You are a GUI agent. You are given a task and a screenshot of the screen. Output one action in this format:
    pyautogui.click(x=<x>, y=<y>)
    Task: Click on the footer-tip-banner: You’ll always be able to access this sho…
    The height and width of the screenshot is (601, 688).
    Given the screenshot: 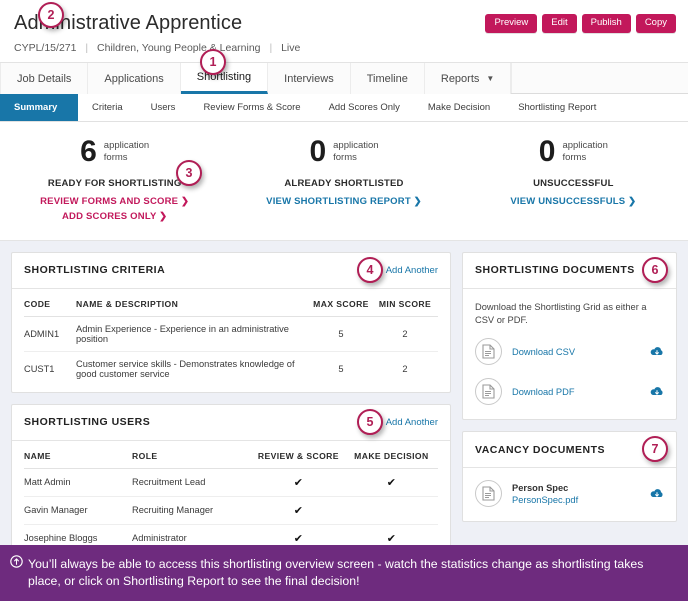 What is the action you would take?
    pyautogui.click(x=344, y=573)
    